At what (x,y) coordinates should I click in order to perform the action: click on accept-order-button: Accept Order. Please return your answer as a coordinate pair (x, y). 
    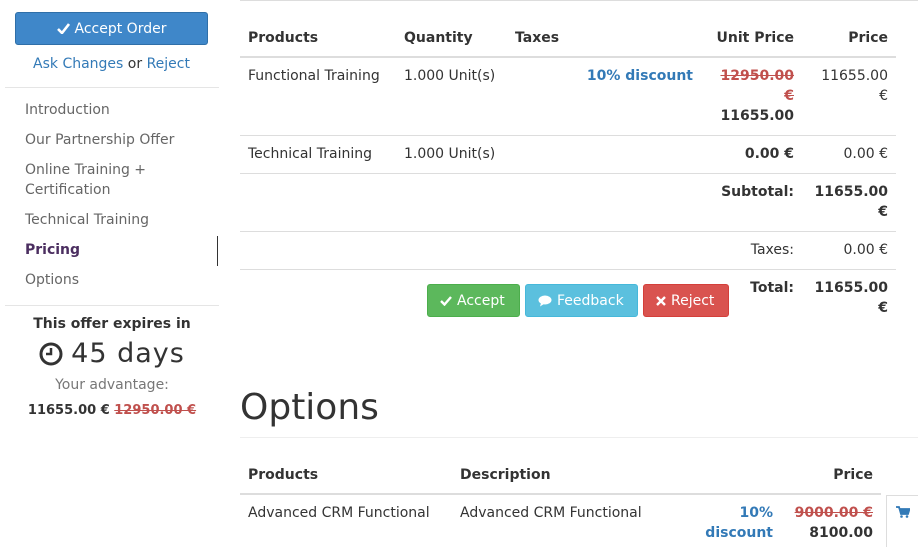
    Looking at the image, I should click on (111, 28).